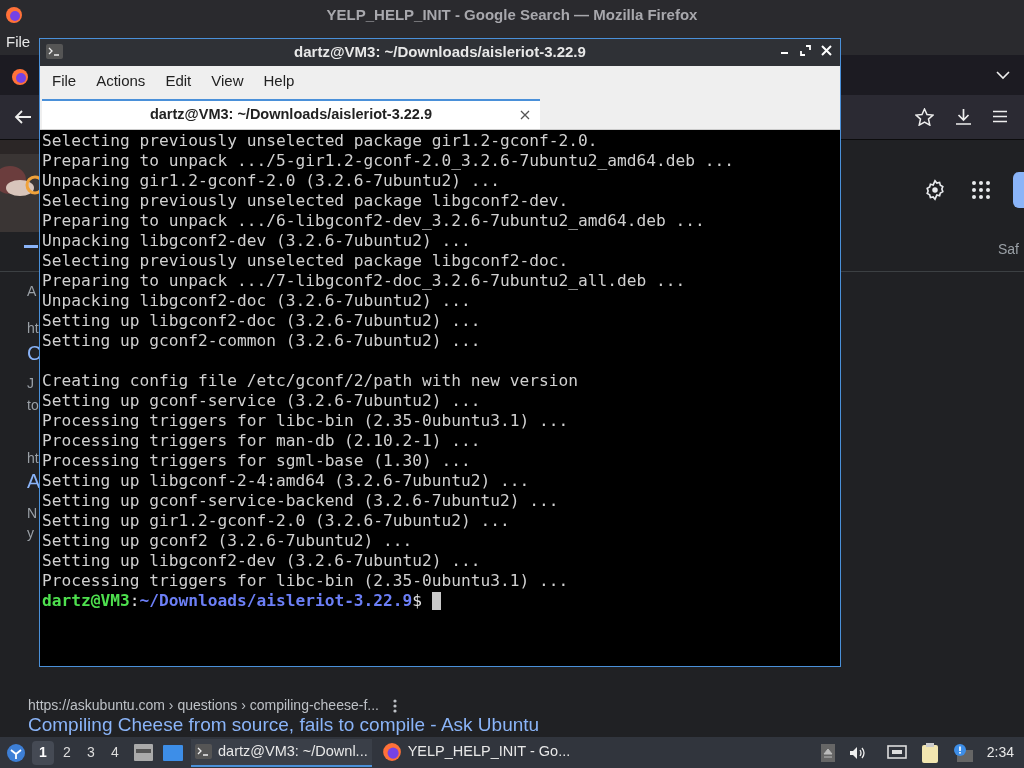 Image resolution: width=1024 pixels, height=768 pixels. What do you see at coordinates (440, 52) in the screenshot?
I see `window-title: dartz@VM3: ~/Downloads/aisleriot-3.22.9` at bounding box center [440, 52].